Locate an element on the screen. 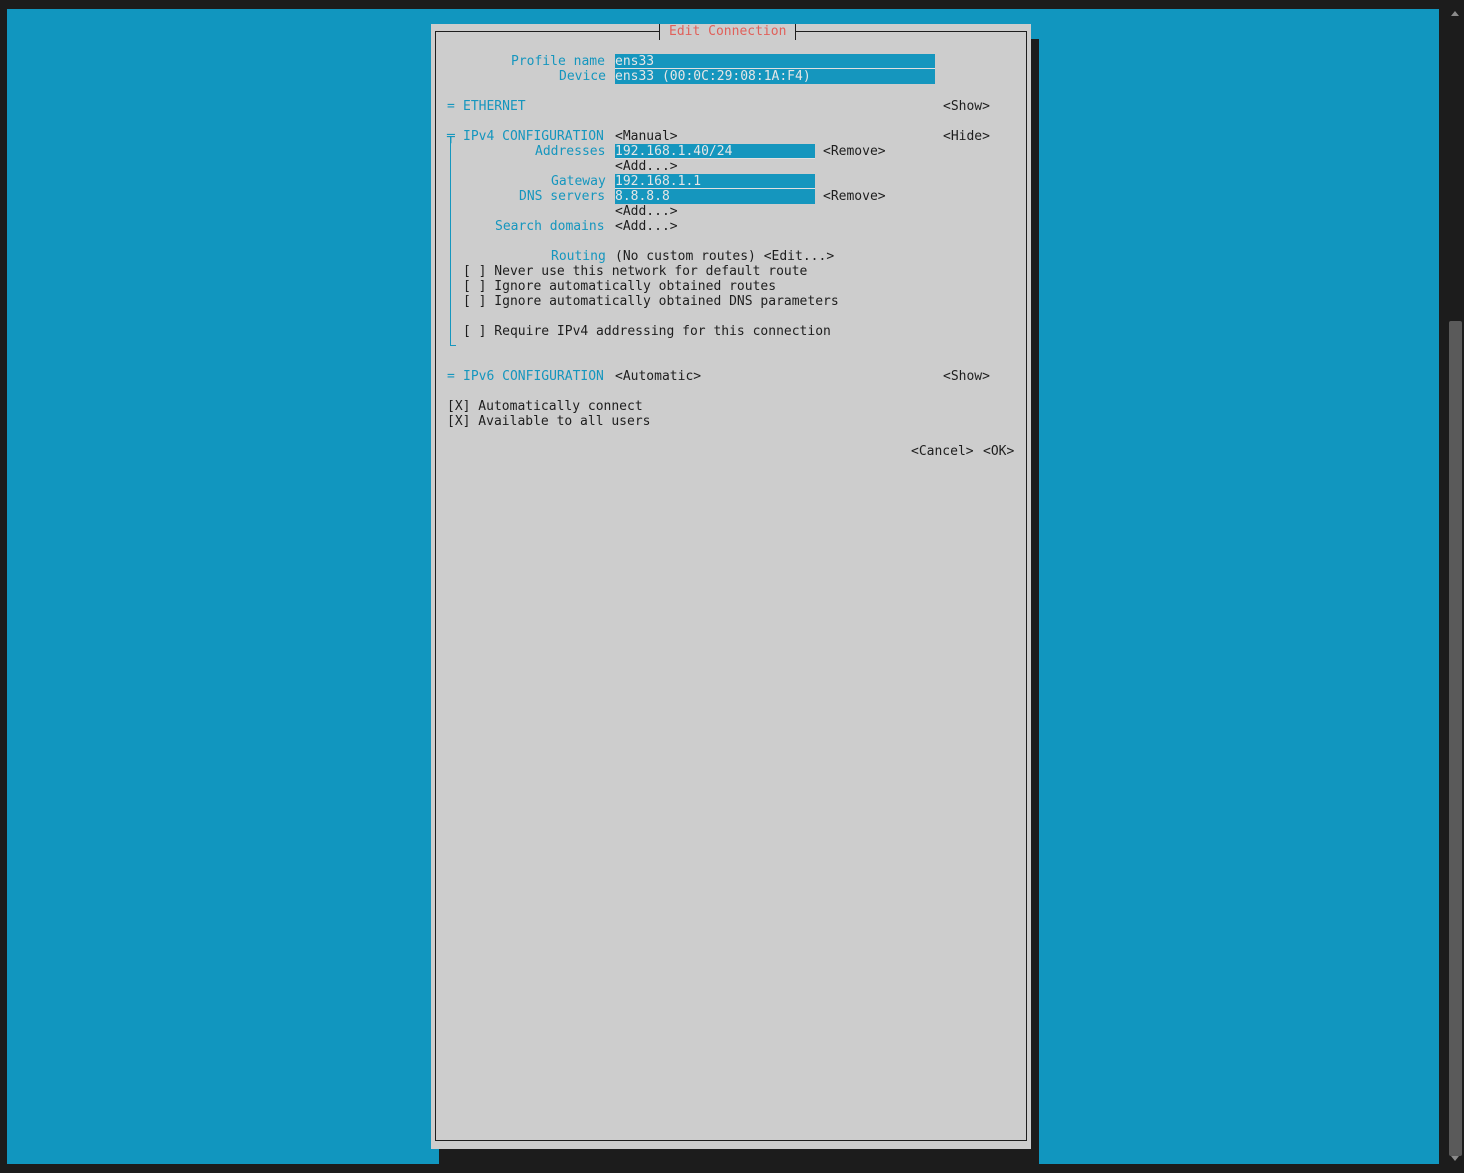  device-label: Device is located at coordinates (582, 76).